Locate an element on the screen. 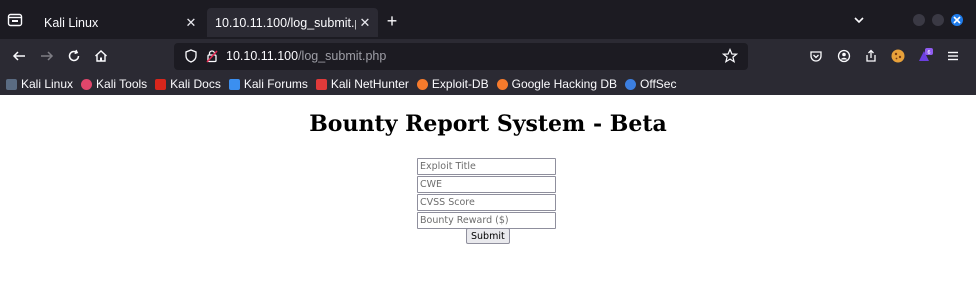  bookmark-kali-tools: Kali Tools is located at coordinates (114, 84).